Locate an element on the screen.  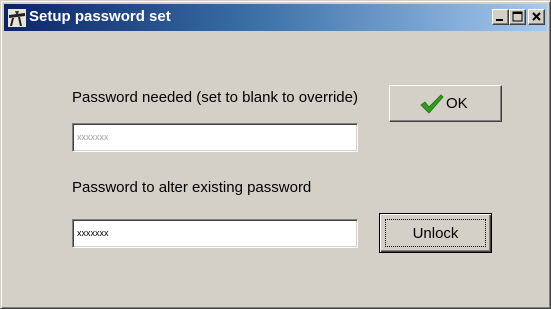
maximize-icon is located at coordinates (517, 16).